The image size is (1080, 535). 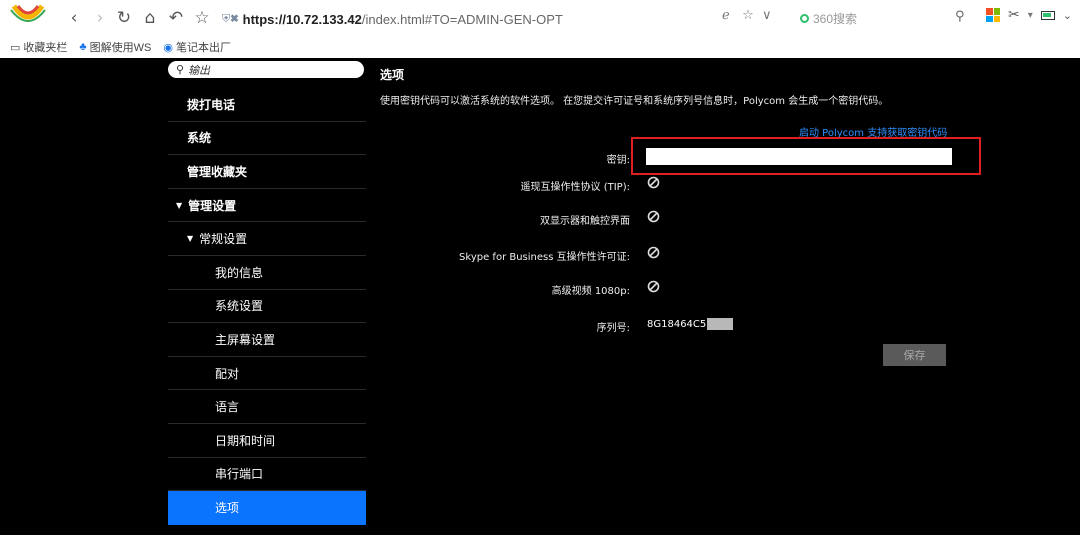 What do you see at coordinates (267, 139) in the screenshot?
I see `sidebar-item-system: 系统` at bounding box center [267, 139].